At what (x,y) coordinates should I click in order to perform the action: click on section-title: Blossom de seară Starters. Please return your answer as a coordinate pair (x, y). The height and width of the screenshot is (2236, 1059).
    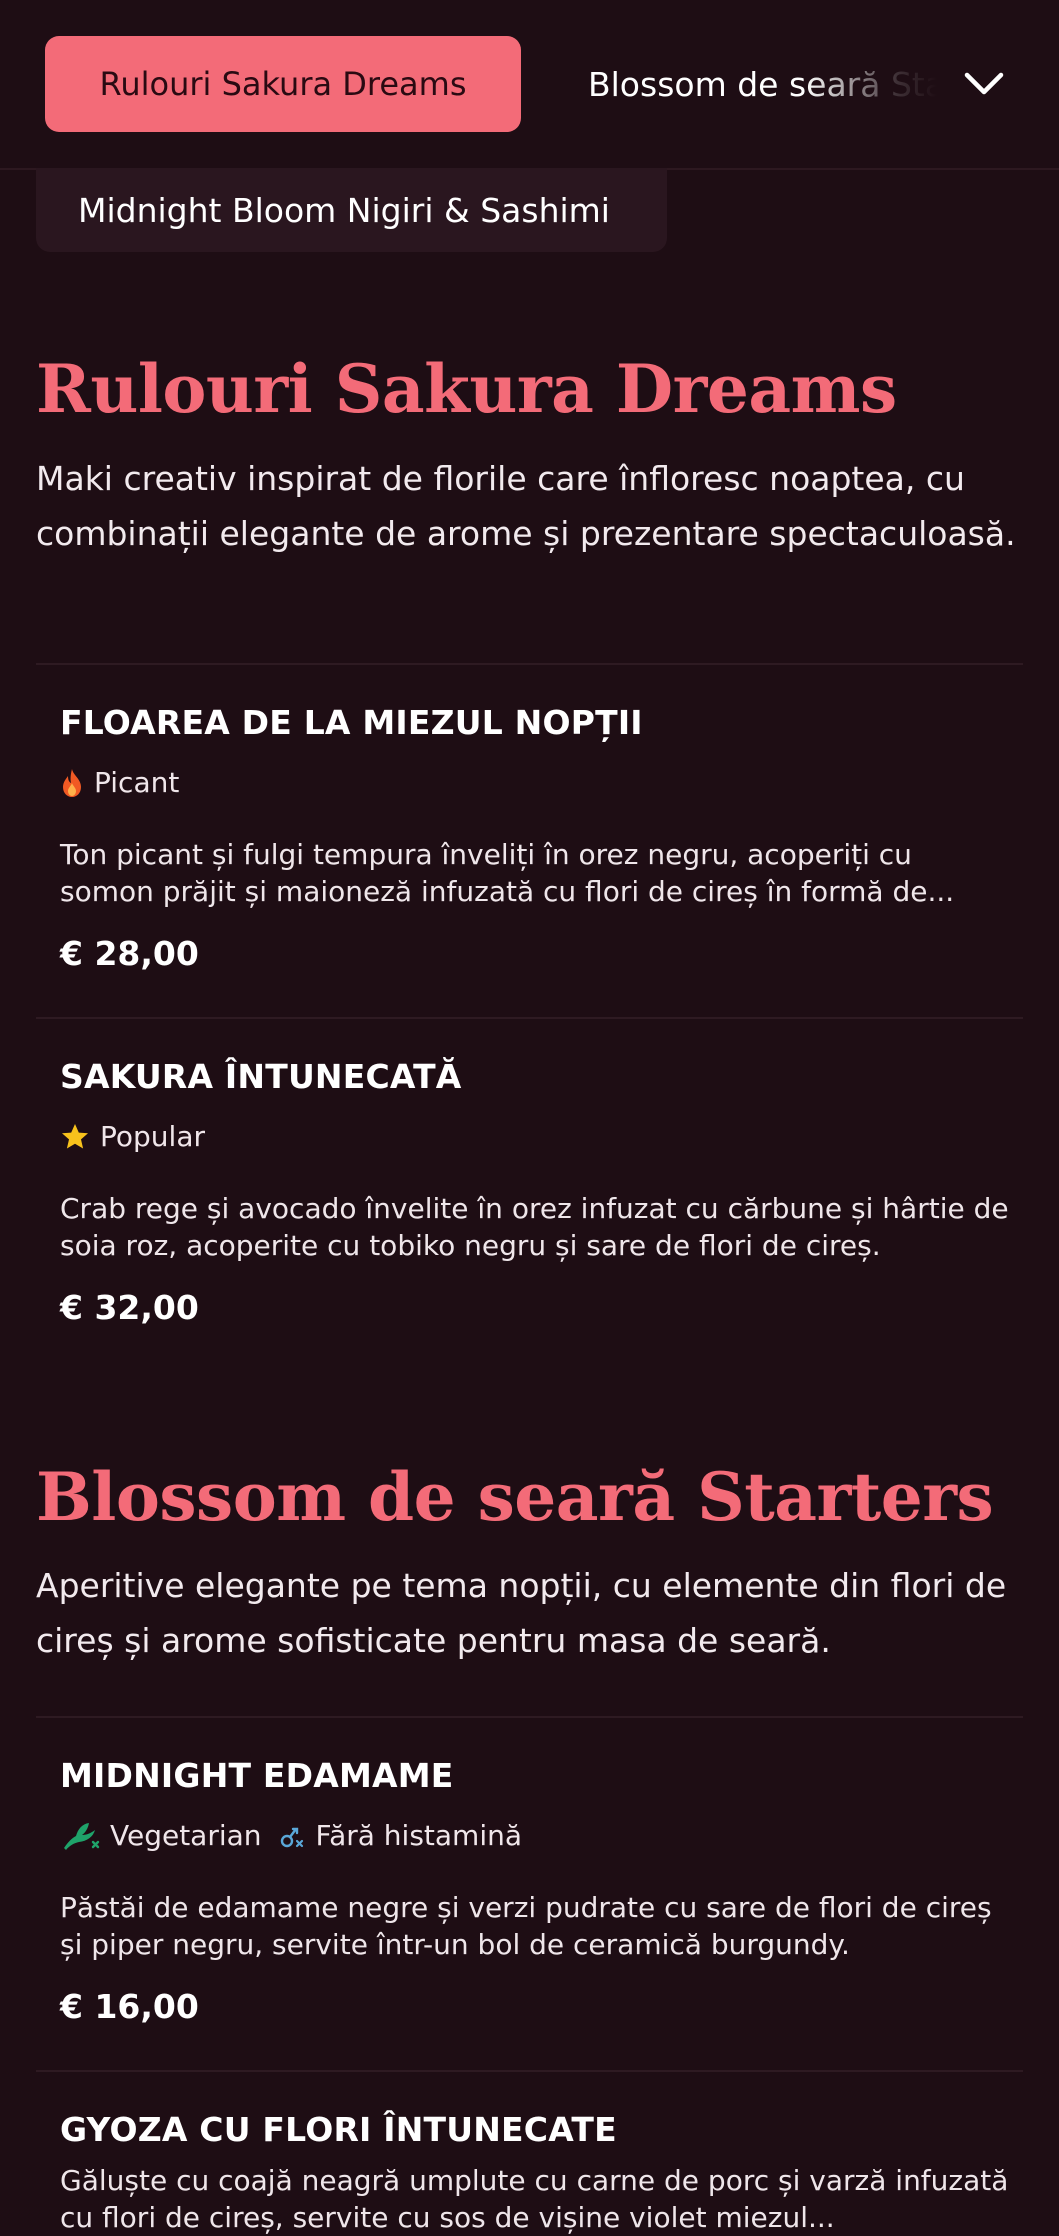
    Looking at the image, I should click on (515, 1497).